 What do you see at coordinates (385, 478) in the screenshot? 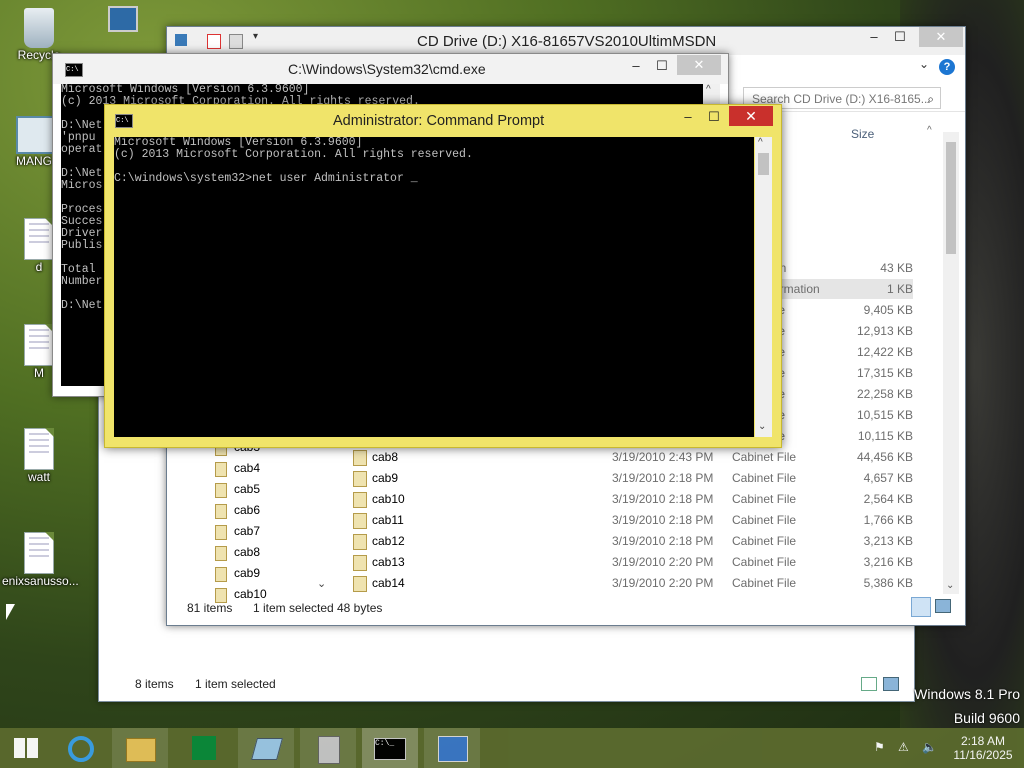
I see `file-name-cell: cab9` at bounding box center [385, 478].